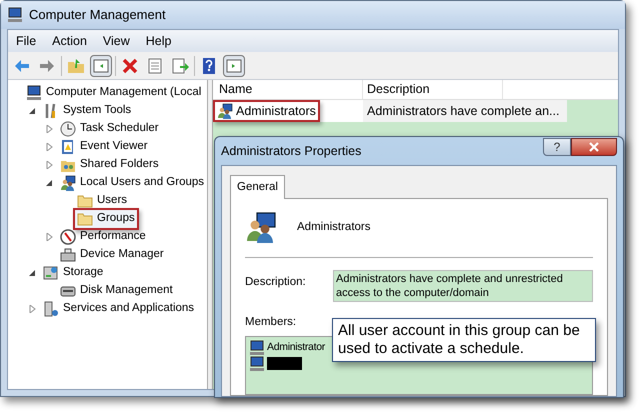  I want to click on tree-item: Computer Management (Local, so click(124, 93).